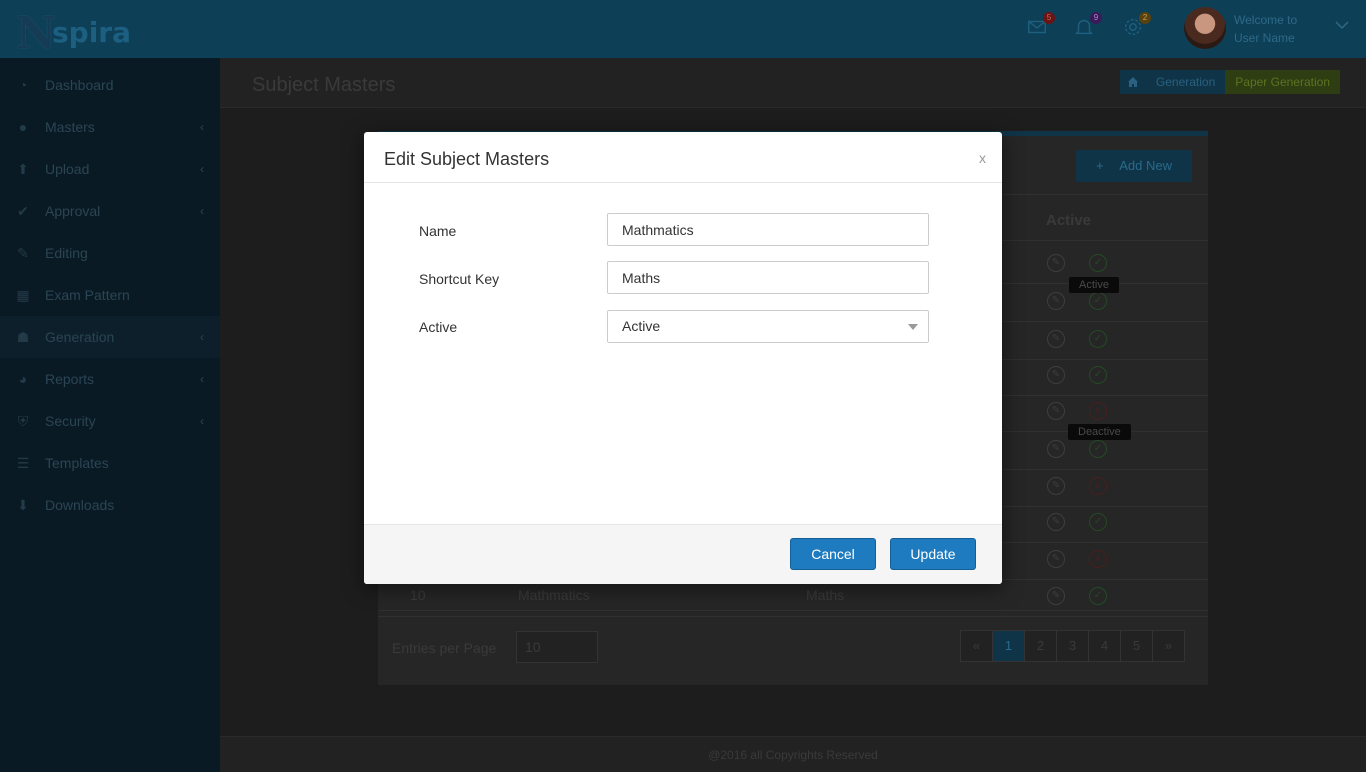  What do you see at coordinates (36, 33) in the screenshot?
I see `logo-mark: N` at bounding box center [36, 33].